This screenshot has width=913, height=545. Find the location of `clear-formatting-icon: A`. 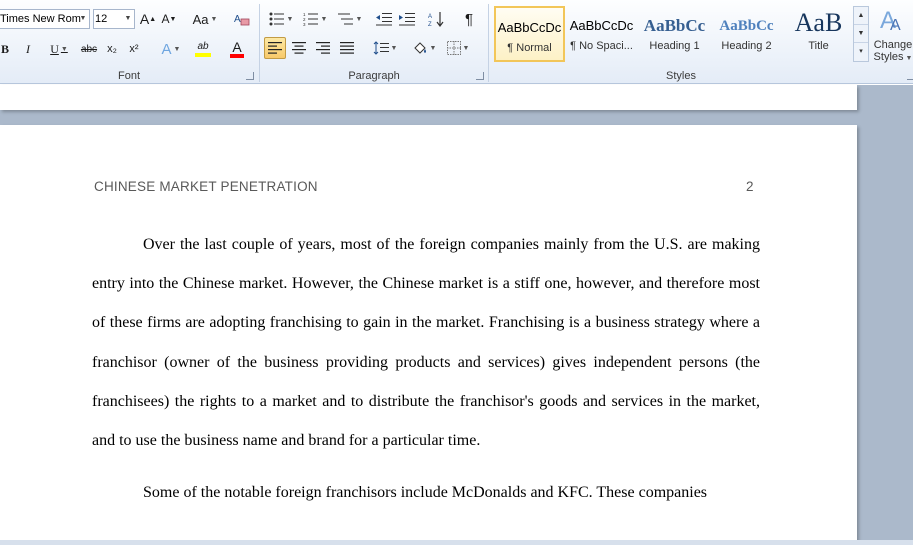

clear-formatting-icon: A is located at coordinates (242, 20).